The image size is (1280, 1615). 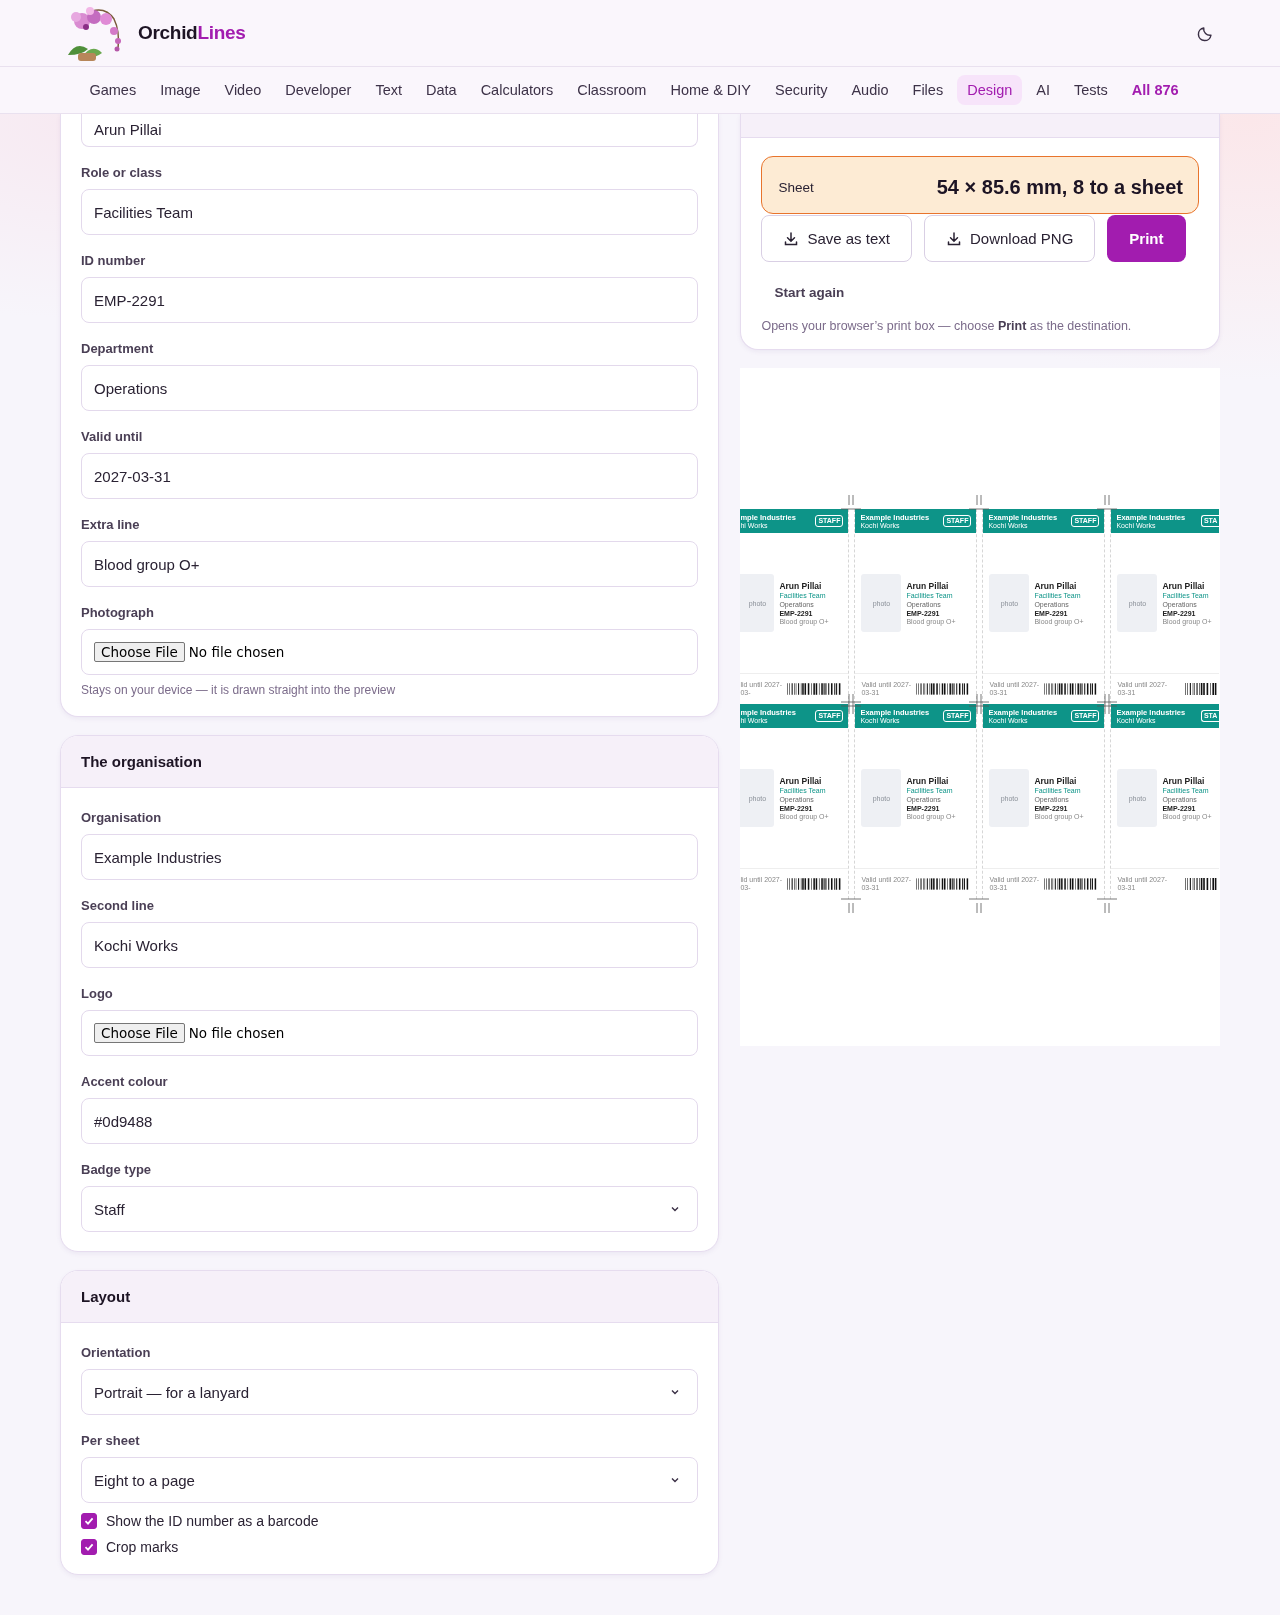 I want to click on field-label: Department, so click(x=118, y=349).